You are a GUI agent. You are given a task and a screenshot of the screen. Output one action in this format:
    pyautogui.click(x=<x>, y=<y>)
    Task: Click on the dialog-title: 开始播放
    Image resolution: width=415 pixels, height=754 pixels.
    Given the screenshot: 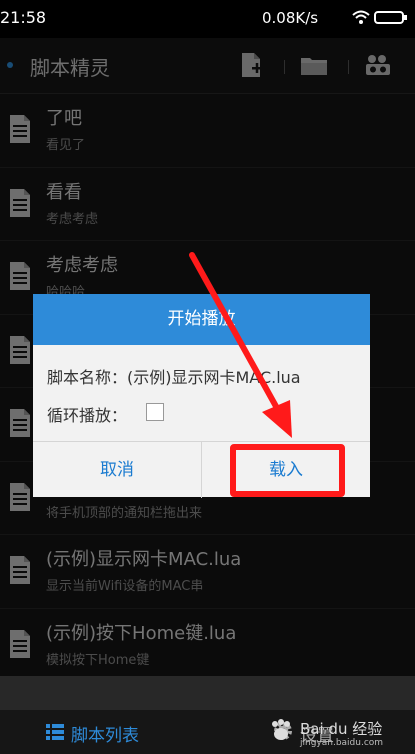 What is the action you would take?
    pyautogui.click(x=201, y=319)
    